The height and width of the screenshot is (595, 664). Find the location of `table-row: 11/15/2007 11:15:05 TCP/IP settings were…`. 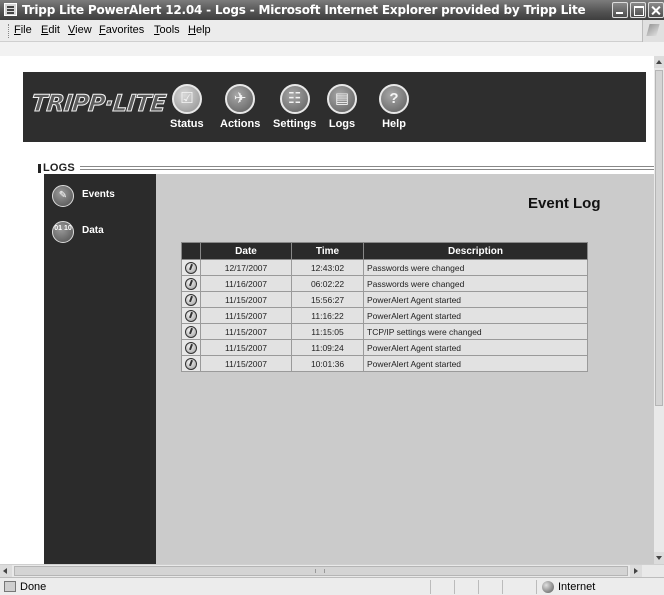

table-row: 11/15/2007 11:15:05 TCP/IP settings were… is located at coordinates (384, 331).